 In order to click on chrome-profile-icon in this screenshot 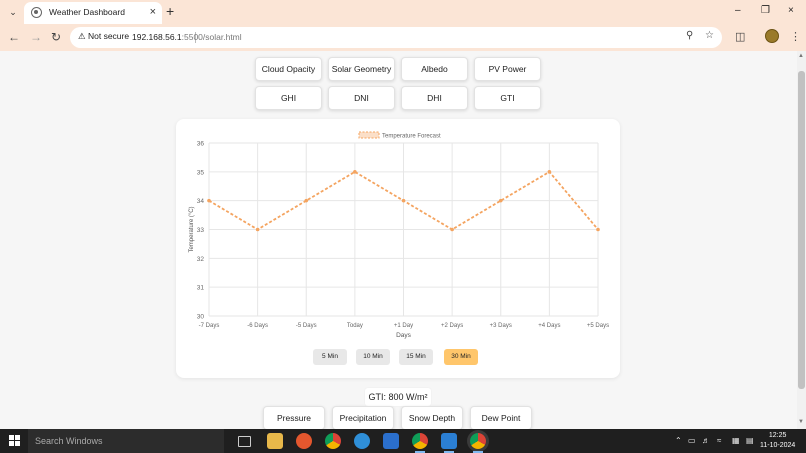, I will do `click(420, 443)`.